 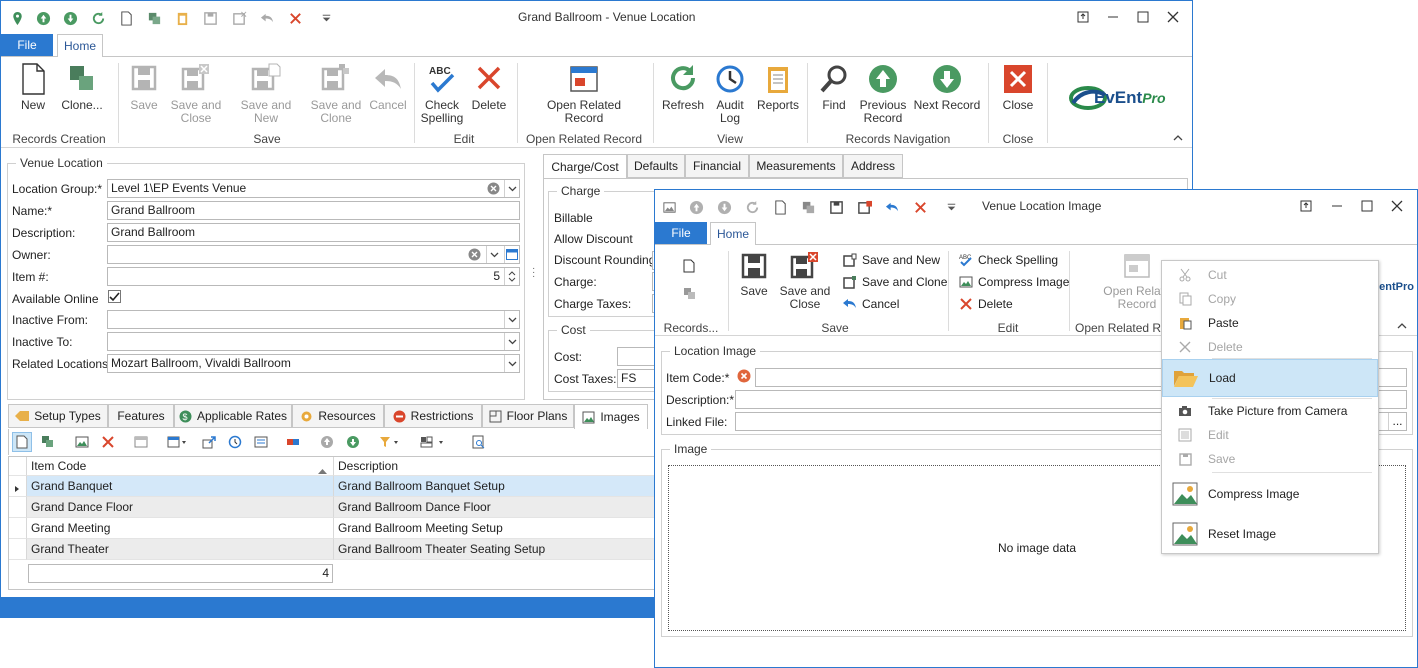 What do you see at coordinates (730, 94) in the screenshot?
I see `audit-log-button: Audit Log` at bounding box center [730, 94].